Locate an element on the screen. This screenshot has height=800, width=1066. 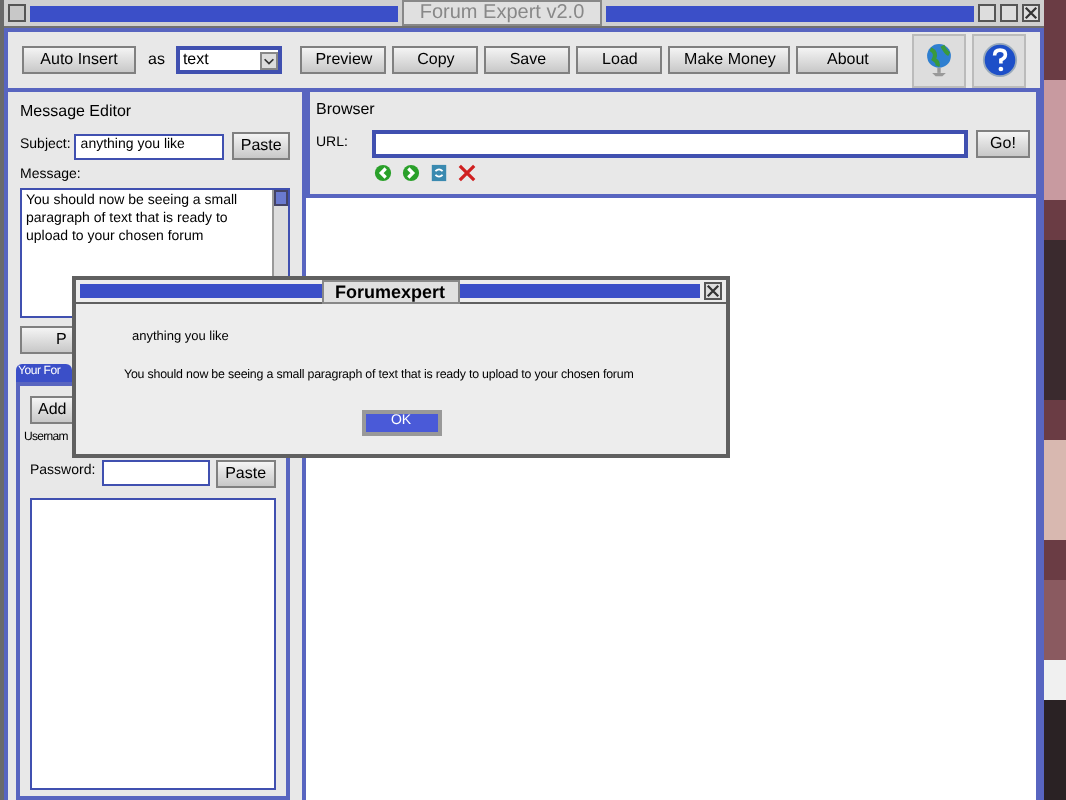
go-button: Go! is located at coordinates (1003, 144).